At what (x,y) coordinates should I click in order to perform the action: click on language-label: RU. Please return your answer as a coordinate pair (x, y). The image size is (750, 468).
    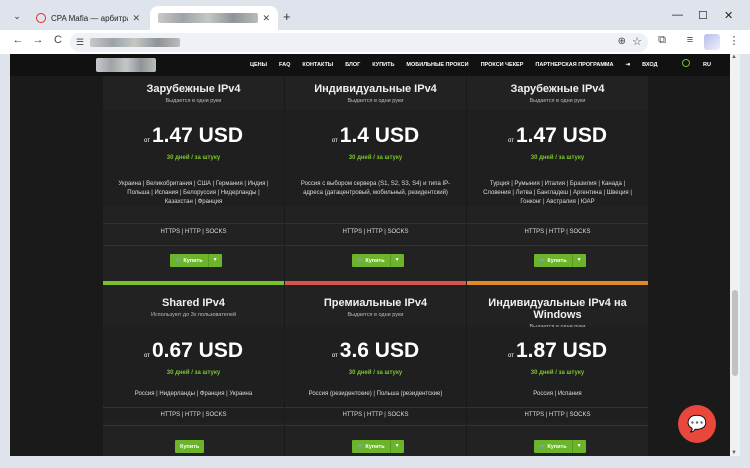
    Looking at the image, I should click on (707, 65).